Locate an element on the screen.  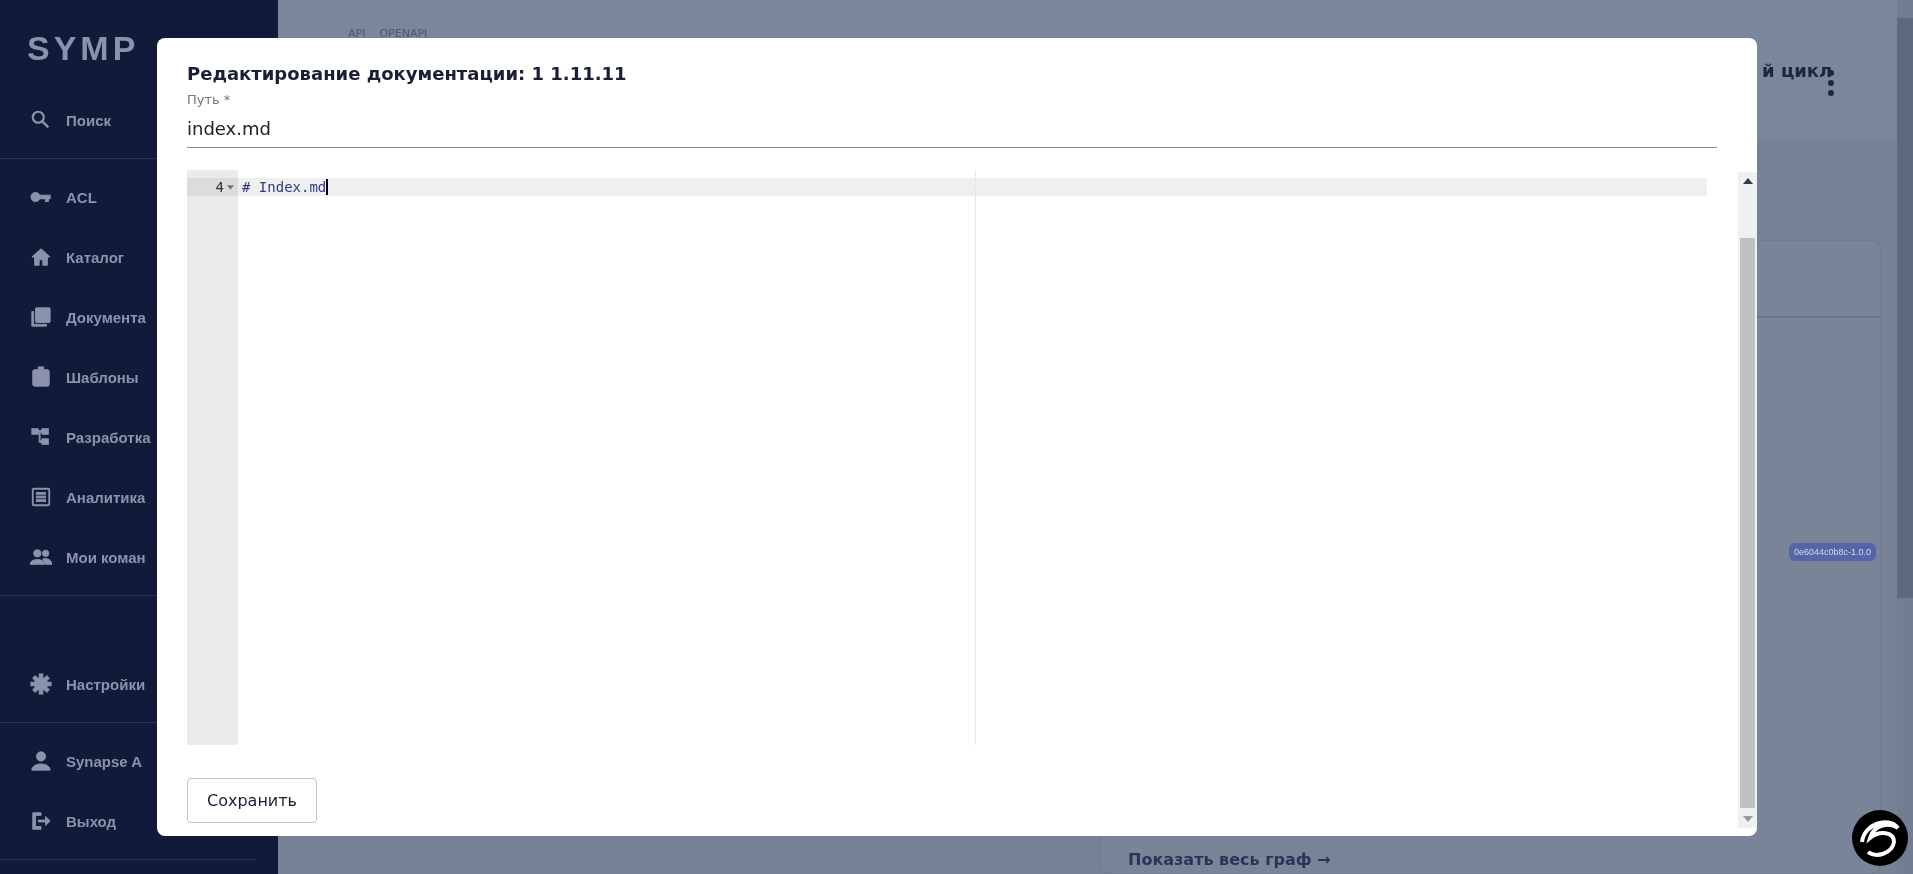
logo: SYMP is located at coordinates (83, 48).